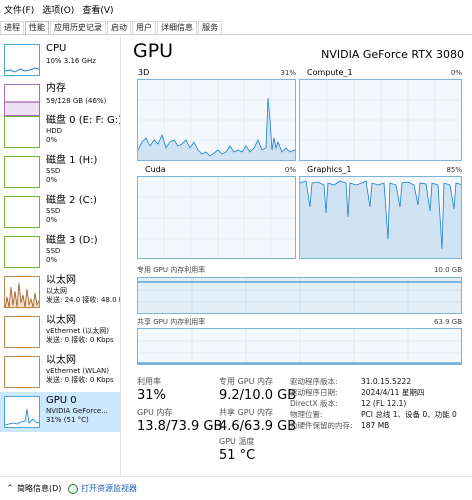 The width and height of the screenshot is (472, 500). What do you see at coordinates (144, 72) in the screenshot?
I see `graph-3d-label: 3D` at bounding box center [144, 72].